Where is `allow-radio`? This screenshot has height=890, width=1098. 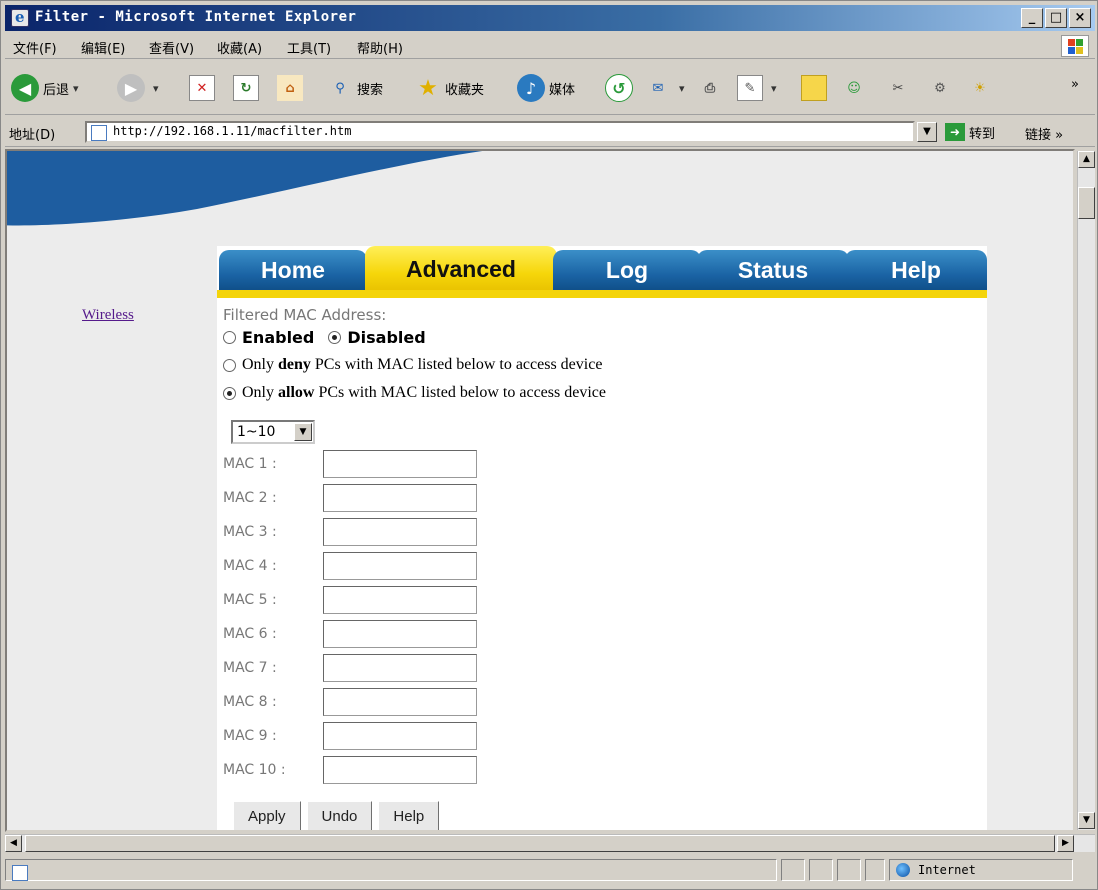
allow-radio is located at coordinates (229, 393).